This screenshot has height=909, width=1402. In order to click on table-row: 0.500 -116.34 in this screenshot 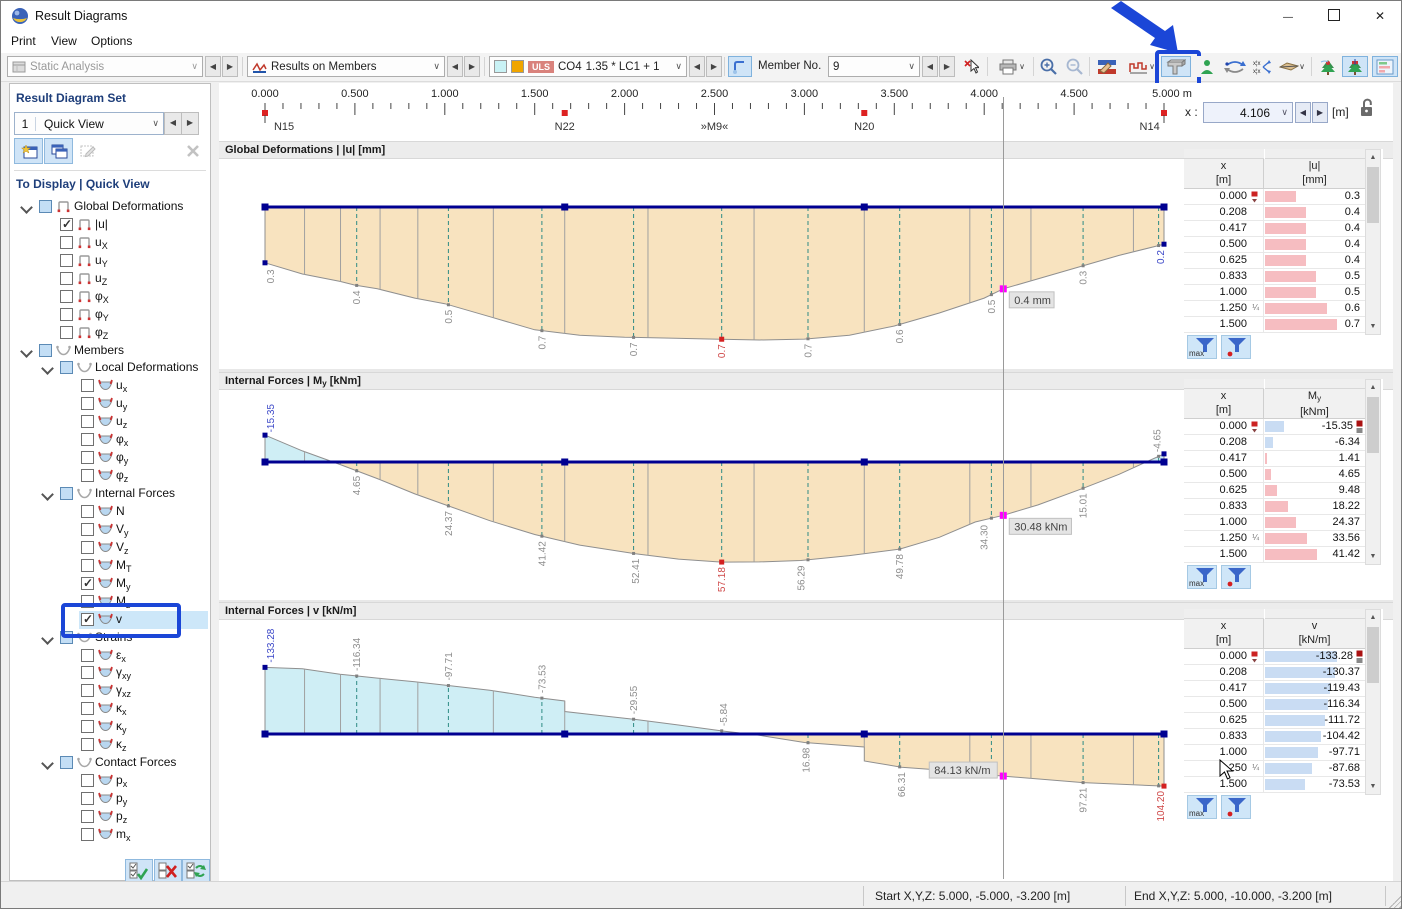, I will do `click(1274, 705)`.